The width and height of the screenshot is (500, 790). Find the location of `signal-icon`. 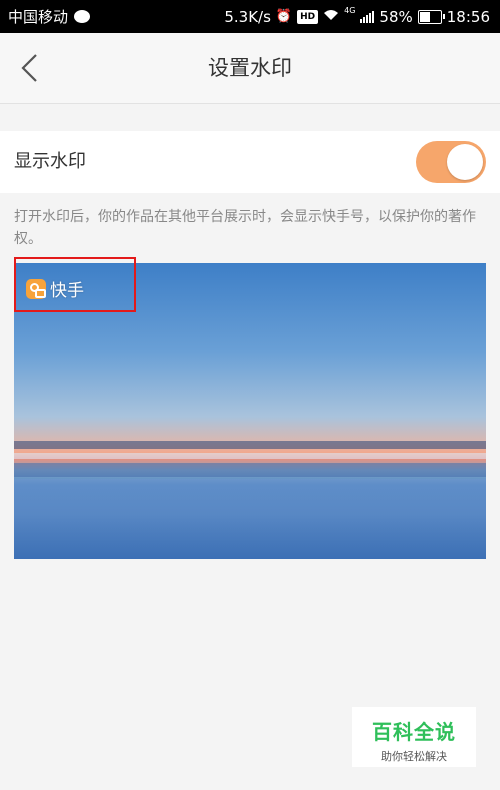

signal-icon is located at coordinates (367, 16).